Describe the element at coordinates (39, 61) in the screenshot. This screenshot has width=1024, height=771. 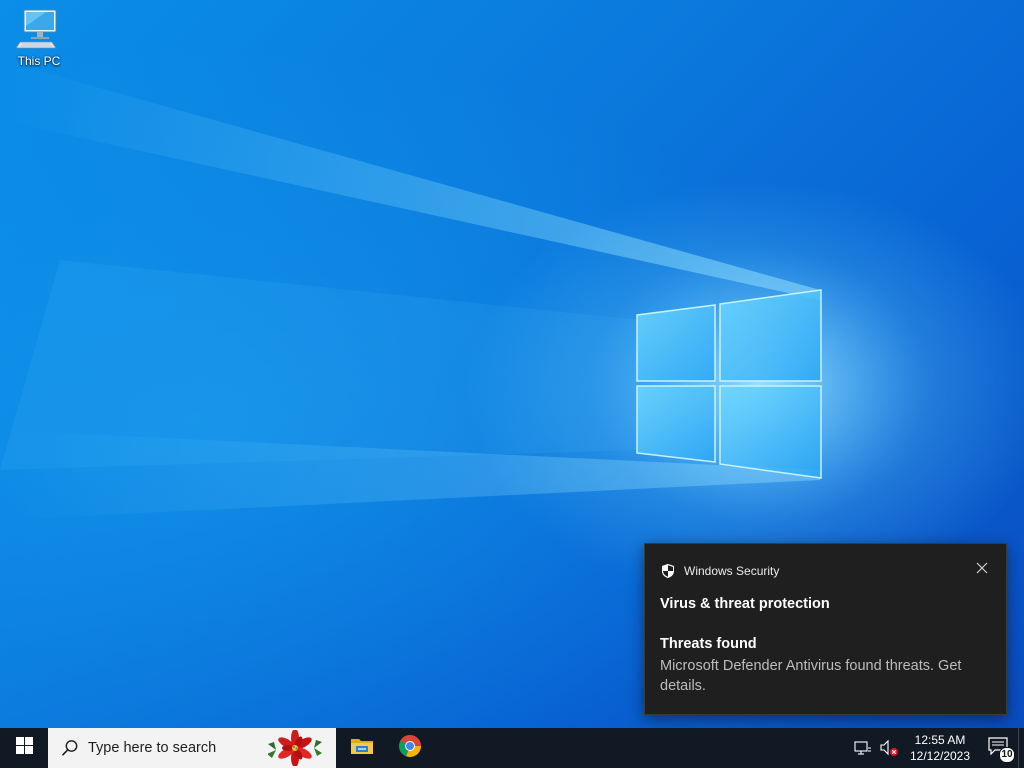
I see `desktop-icon-label: This PC` at that location.